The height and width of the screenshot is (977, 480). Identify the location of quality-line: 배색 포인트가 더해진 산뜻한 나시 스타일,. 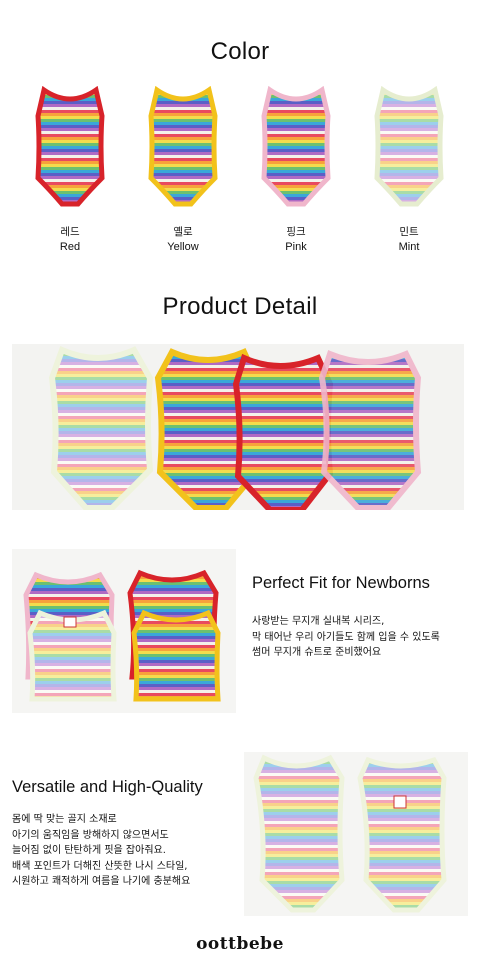
(100, 866).